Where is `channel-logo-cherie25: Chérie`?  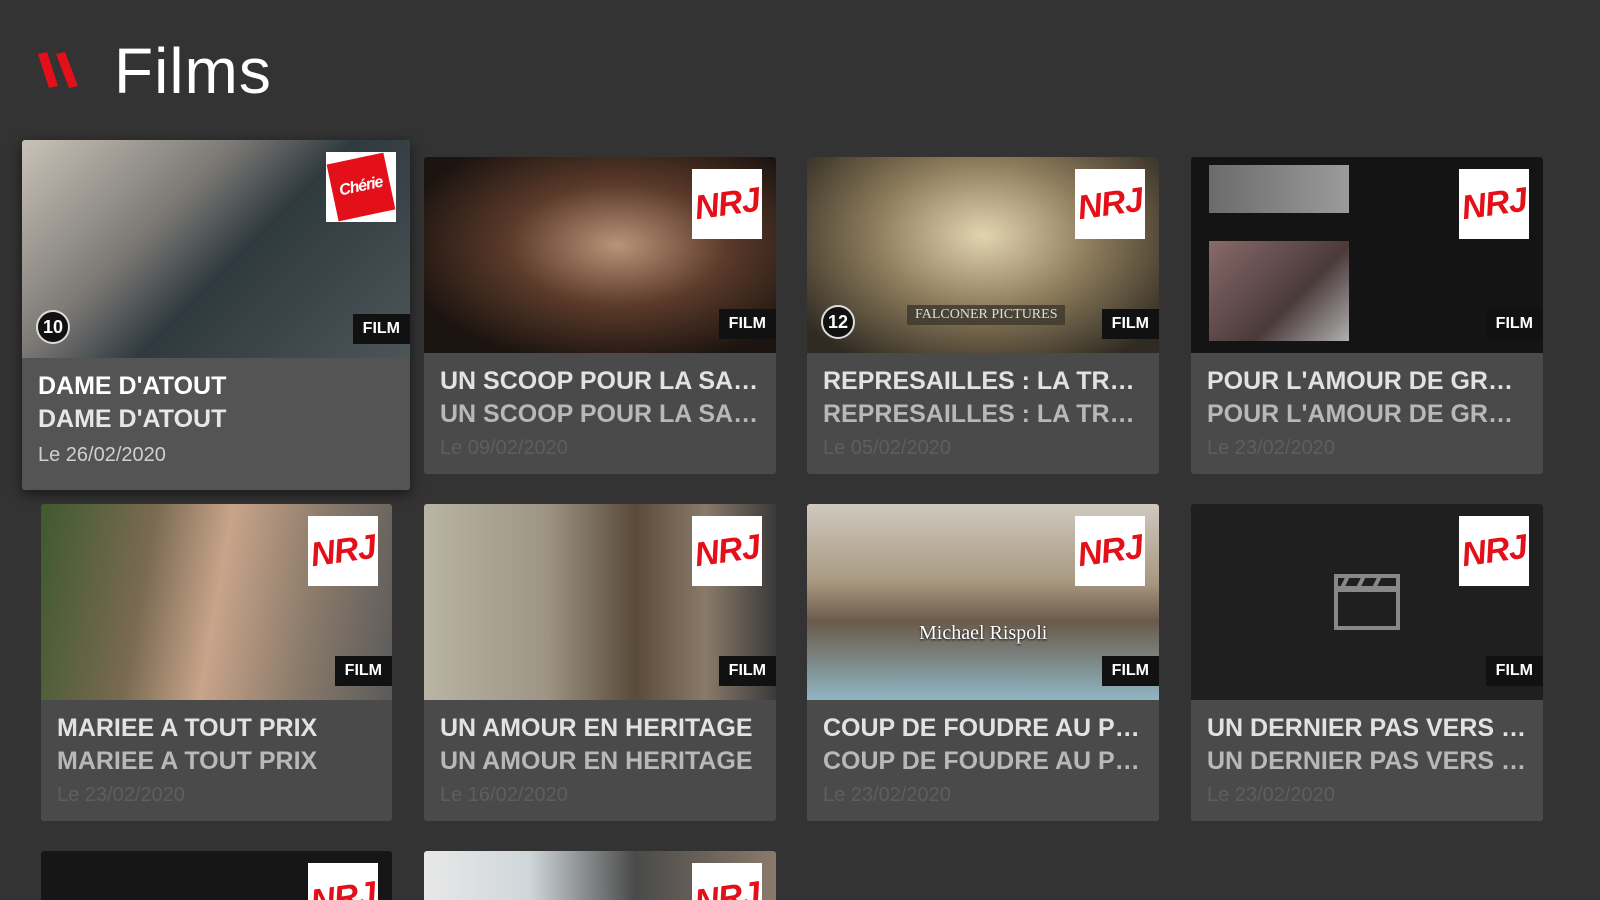
channel-logo-cherie25: Chérie is located at coordinates (361, 187).